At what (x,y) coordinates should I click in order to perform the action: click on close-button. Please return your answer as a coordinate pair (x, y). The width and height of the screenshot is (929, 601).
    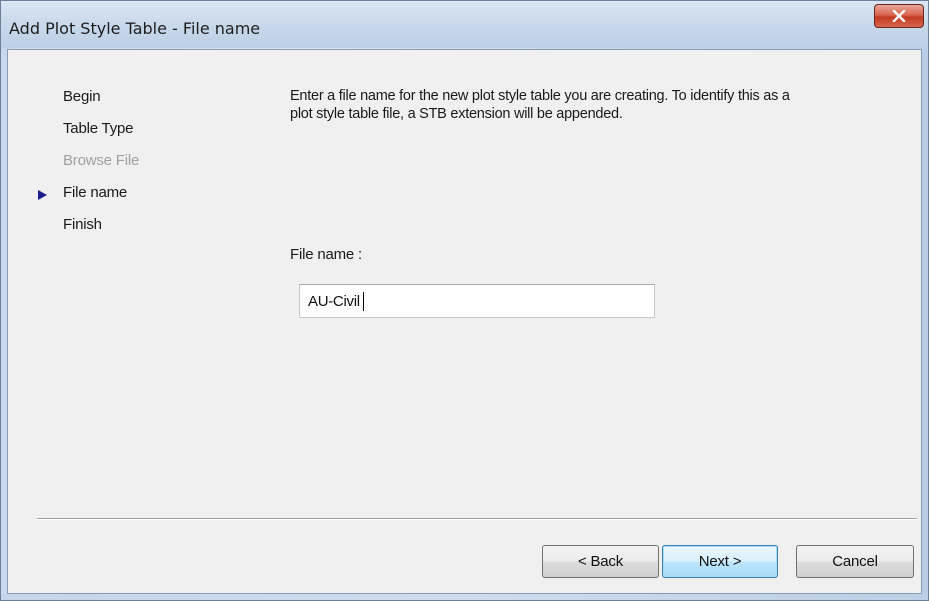
    Looking at the image, I should click on (899, 16).